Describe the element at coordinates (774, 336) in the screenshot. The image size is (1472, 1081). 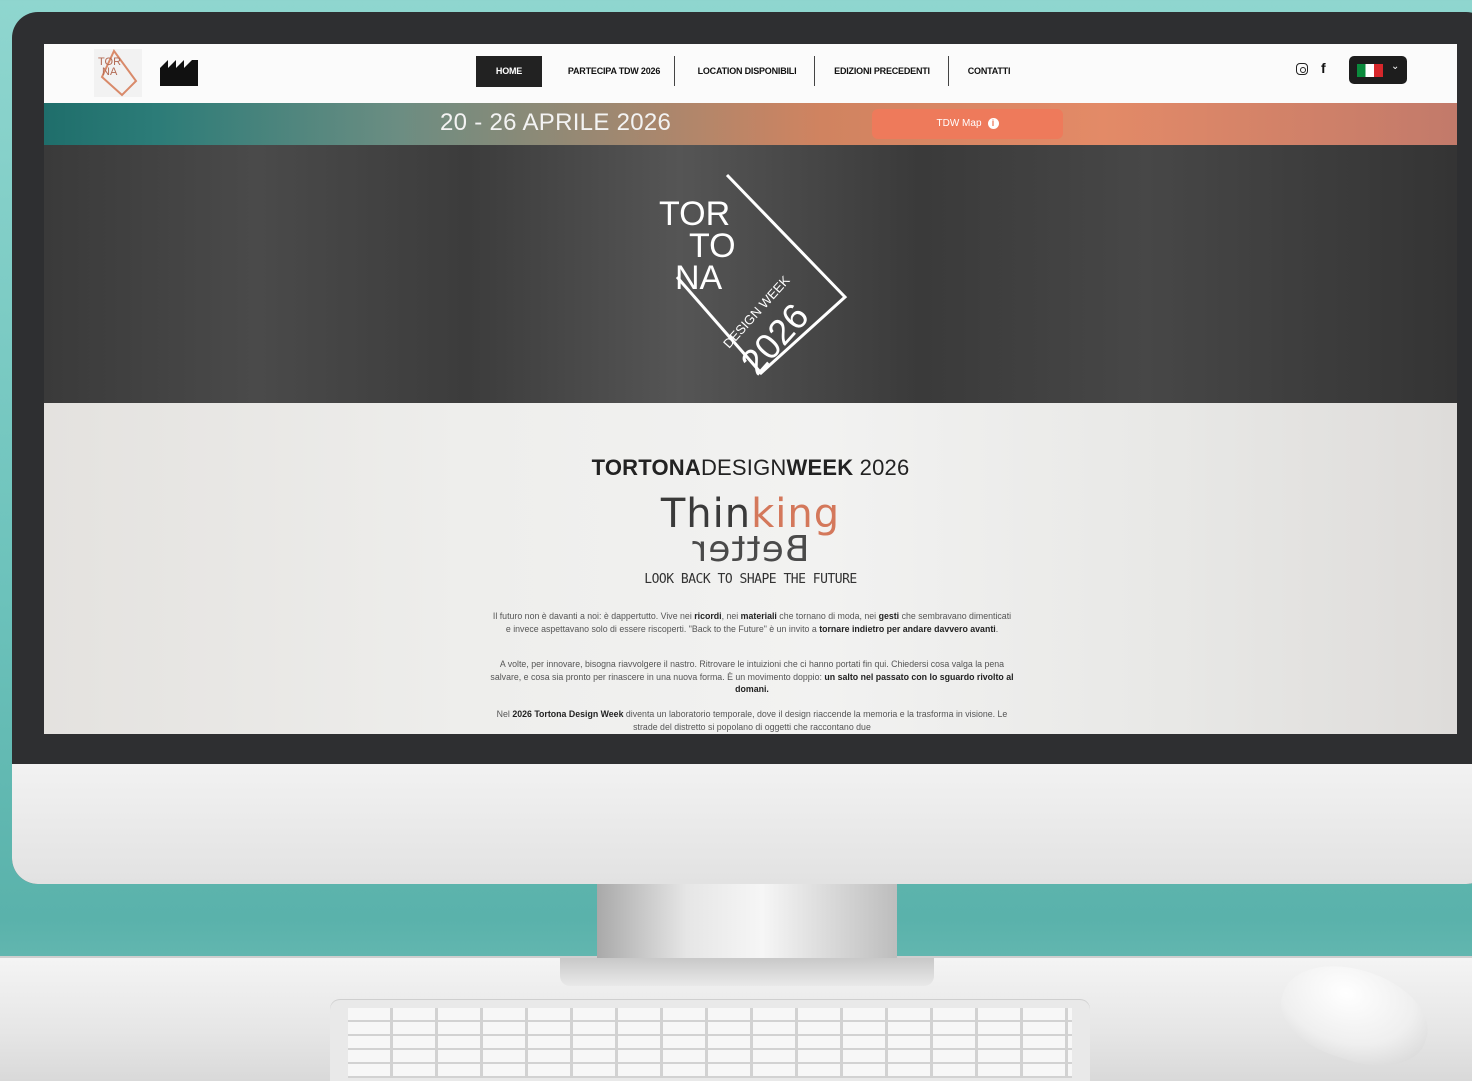
I see `logo-year: 2026` at that location.